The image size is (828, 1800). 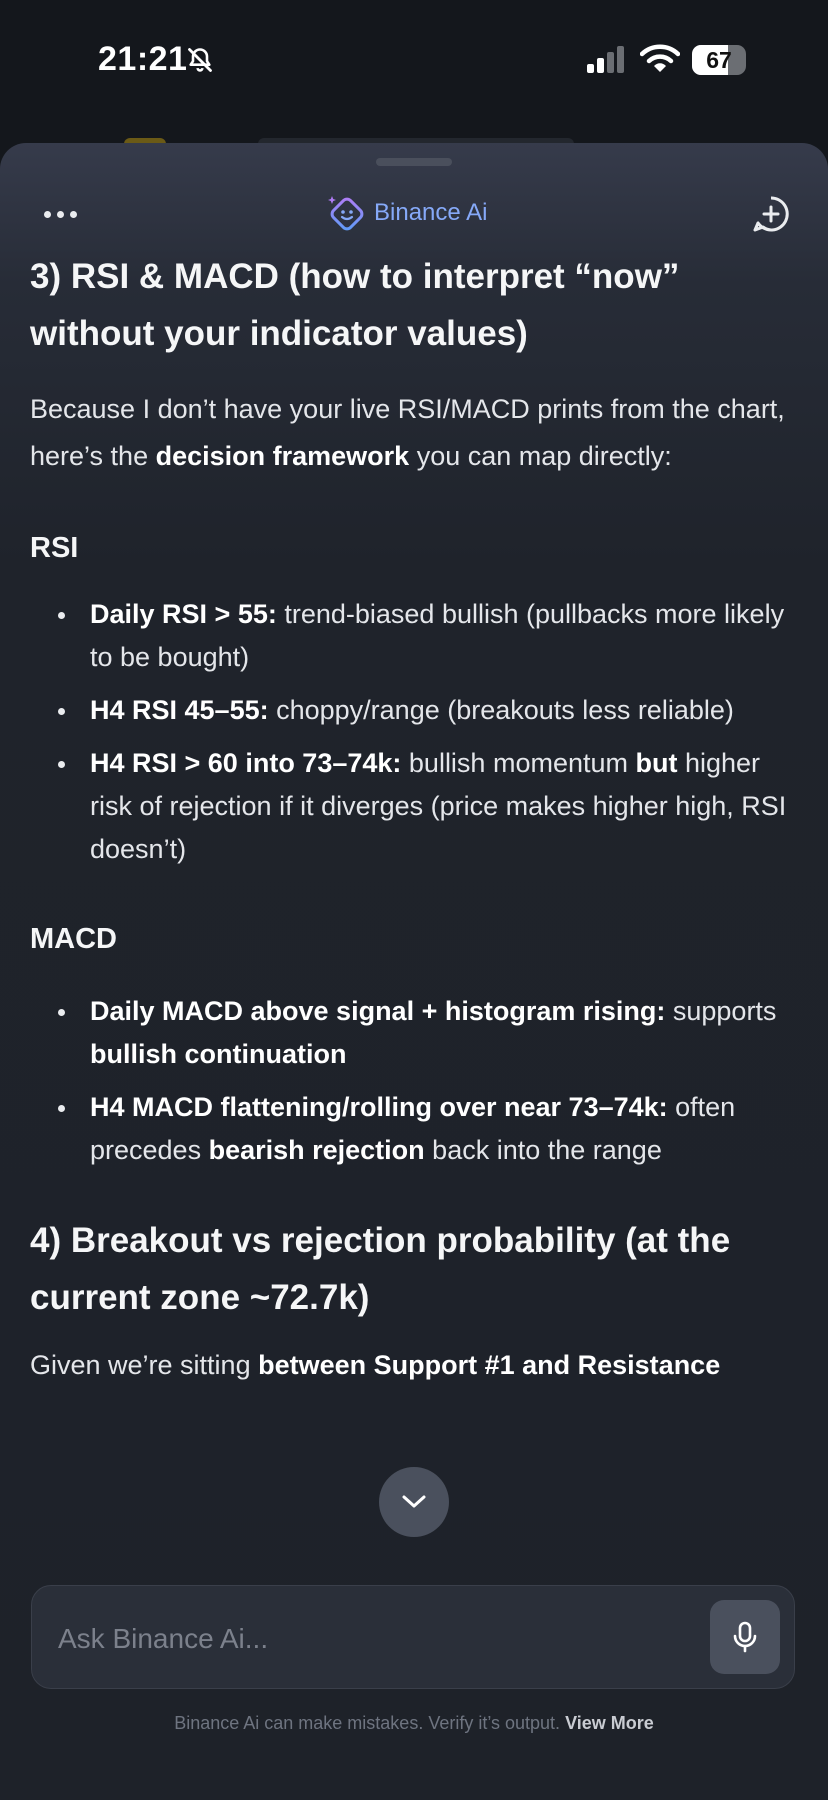 What do you see at coordinates (414, 60) in the screenshot?
I see `status-bar: 21:21 67` at bounding box center [414, 60].